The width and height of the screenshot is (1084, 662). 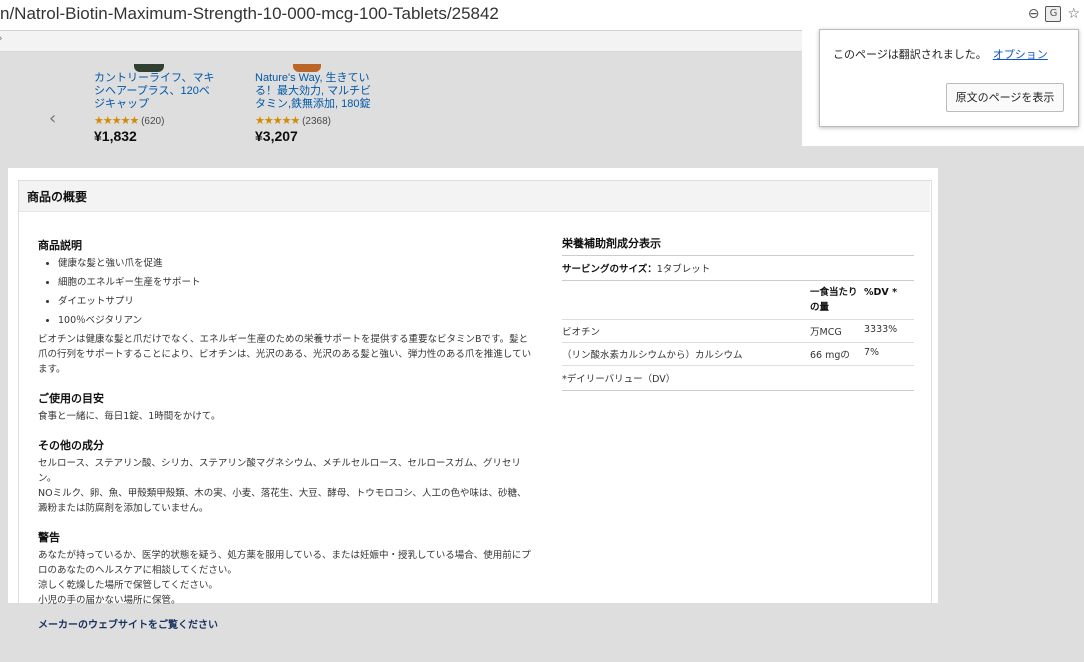 What do you see at coordinates (1020, 54) in the screenshot?
I see `options-link: オプション` at bounding box center [1020, 54].